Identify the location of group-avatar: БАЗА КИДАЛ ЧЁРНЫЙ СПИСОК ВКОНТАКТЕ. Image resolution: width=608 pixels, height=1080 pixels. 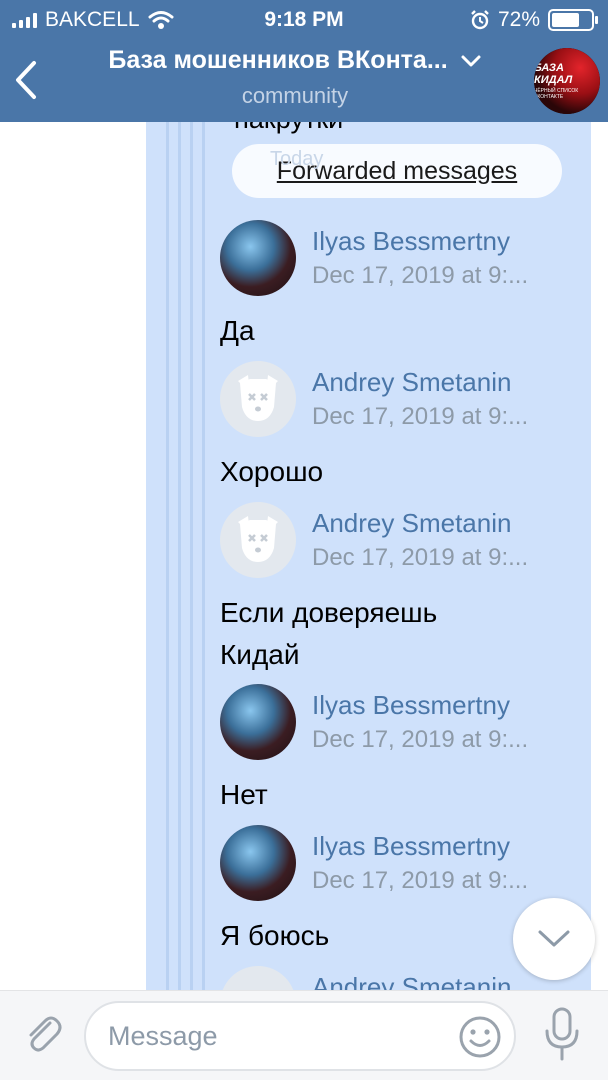
(567, 81).